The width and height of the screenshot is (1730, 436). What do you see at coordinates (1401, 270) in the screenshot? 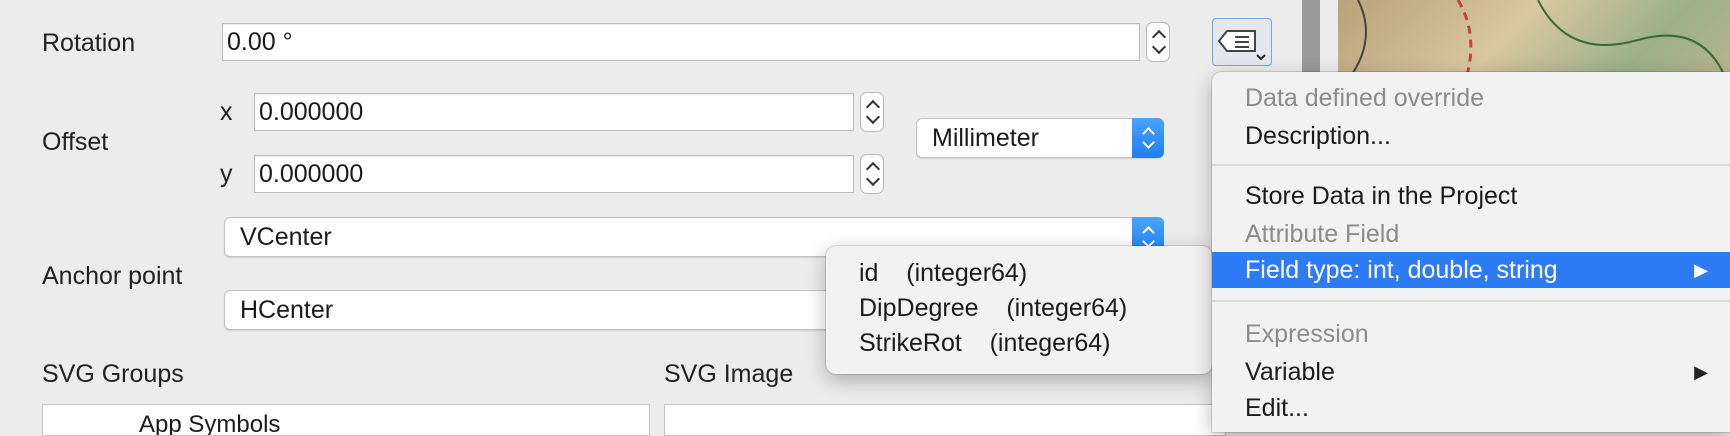
I see `field-type-label: Field type: int, double, string` at bounding box center [1401, 270].